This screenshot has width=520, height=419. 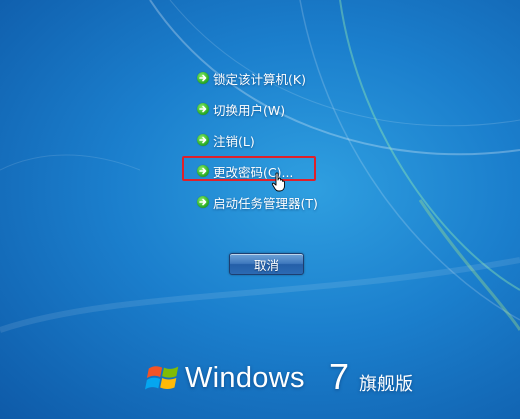 What do you see at coordinates (249, 168) in the screenshot?
I see `highlight-box` at bounding box center [249, 168].